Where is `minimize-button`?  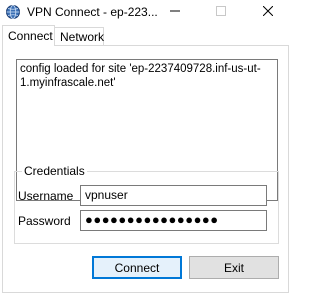
minimize-button is located at coordinates (175, 12).